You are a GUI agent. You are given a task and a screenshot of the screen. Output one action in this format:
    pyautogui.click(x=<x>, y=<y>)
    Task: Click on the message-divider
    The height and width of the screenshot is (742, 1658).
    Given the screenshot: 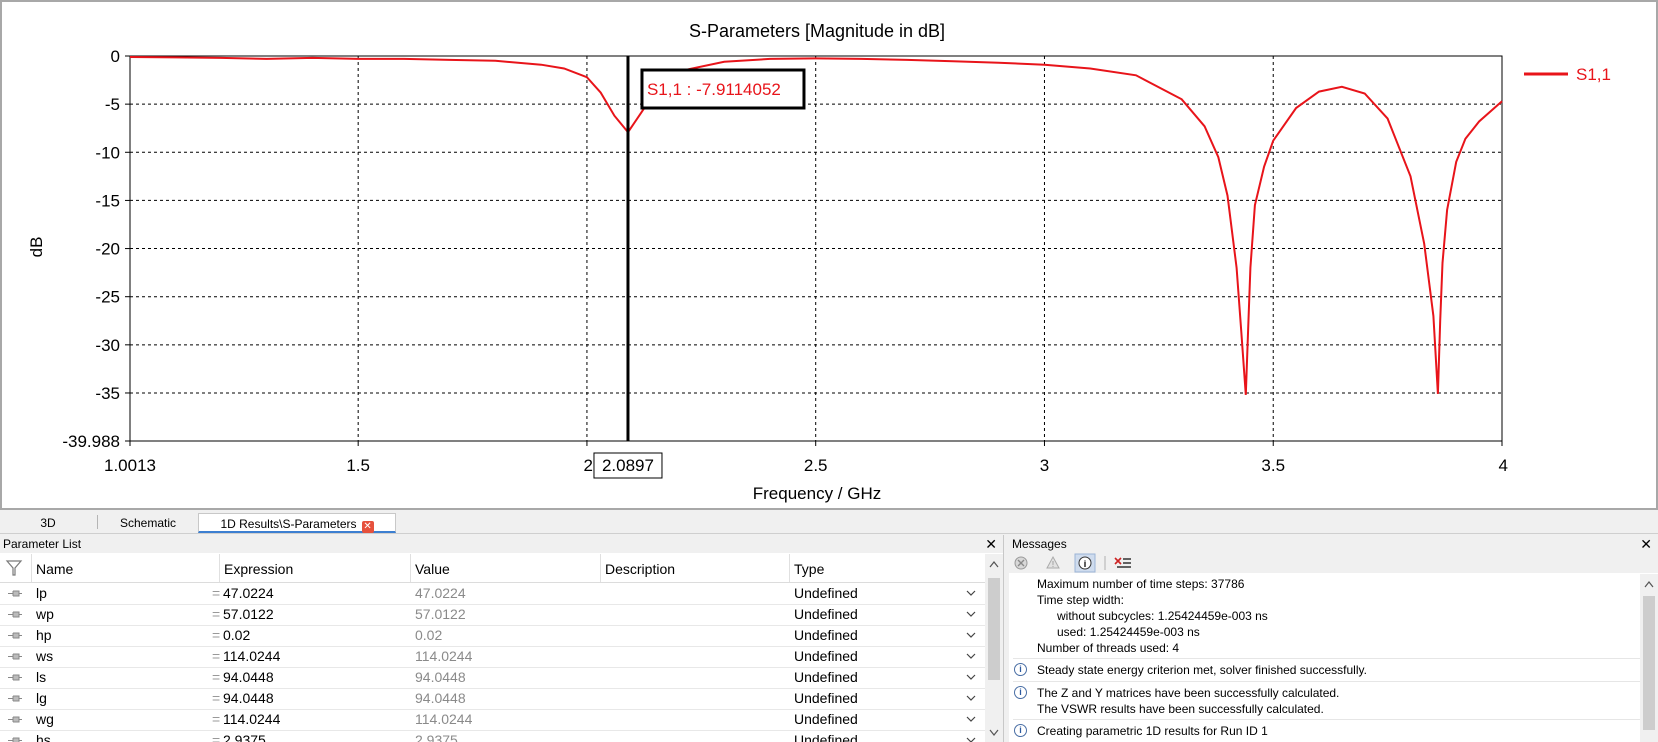 What is the action you would take?
    pyautogui.click(x=1326, y=658)
    